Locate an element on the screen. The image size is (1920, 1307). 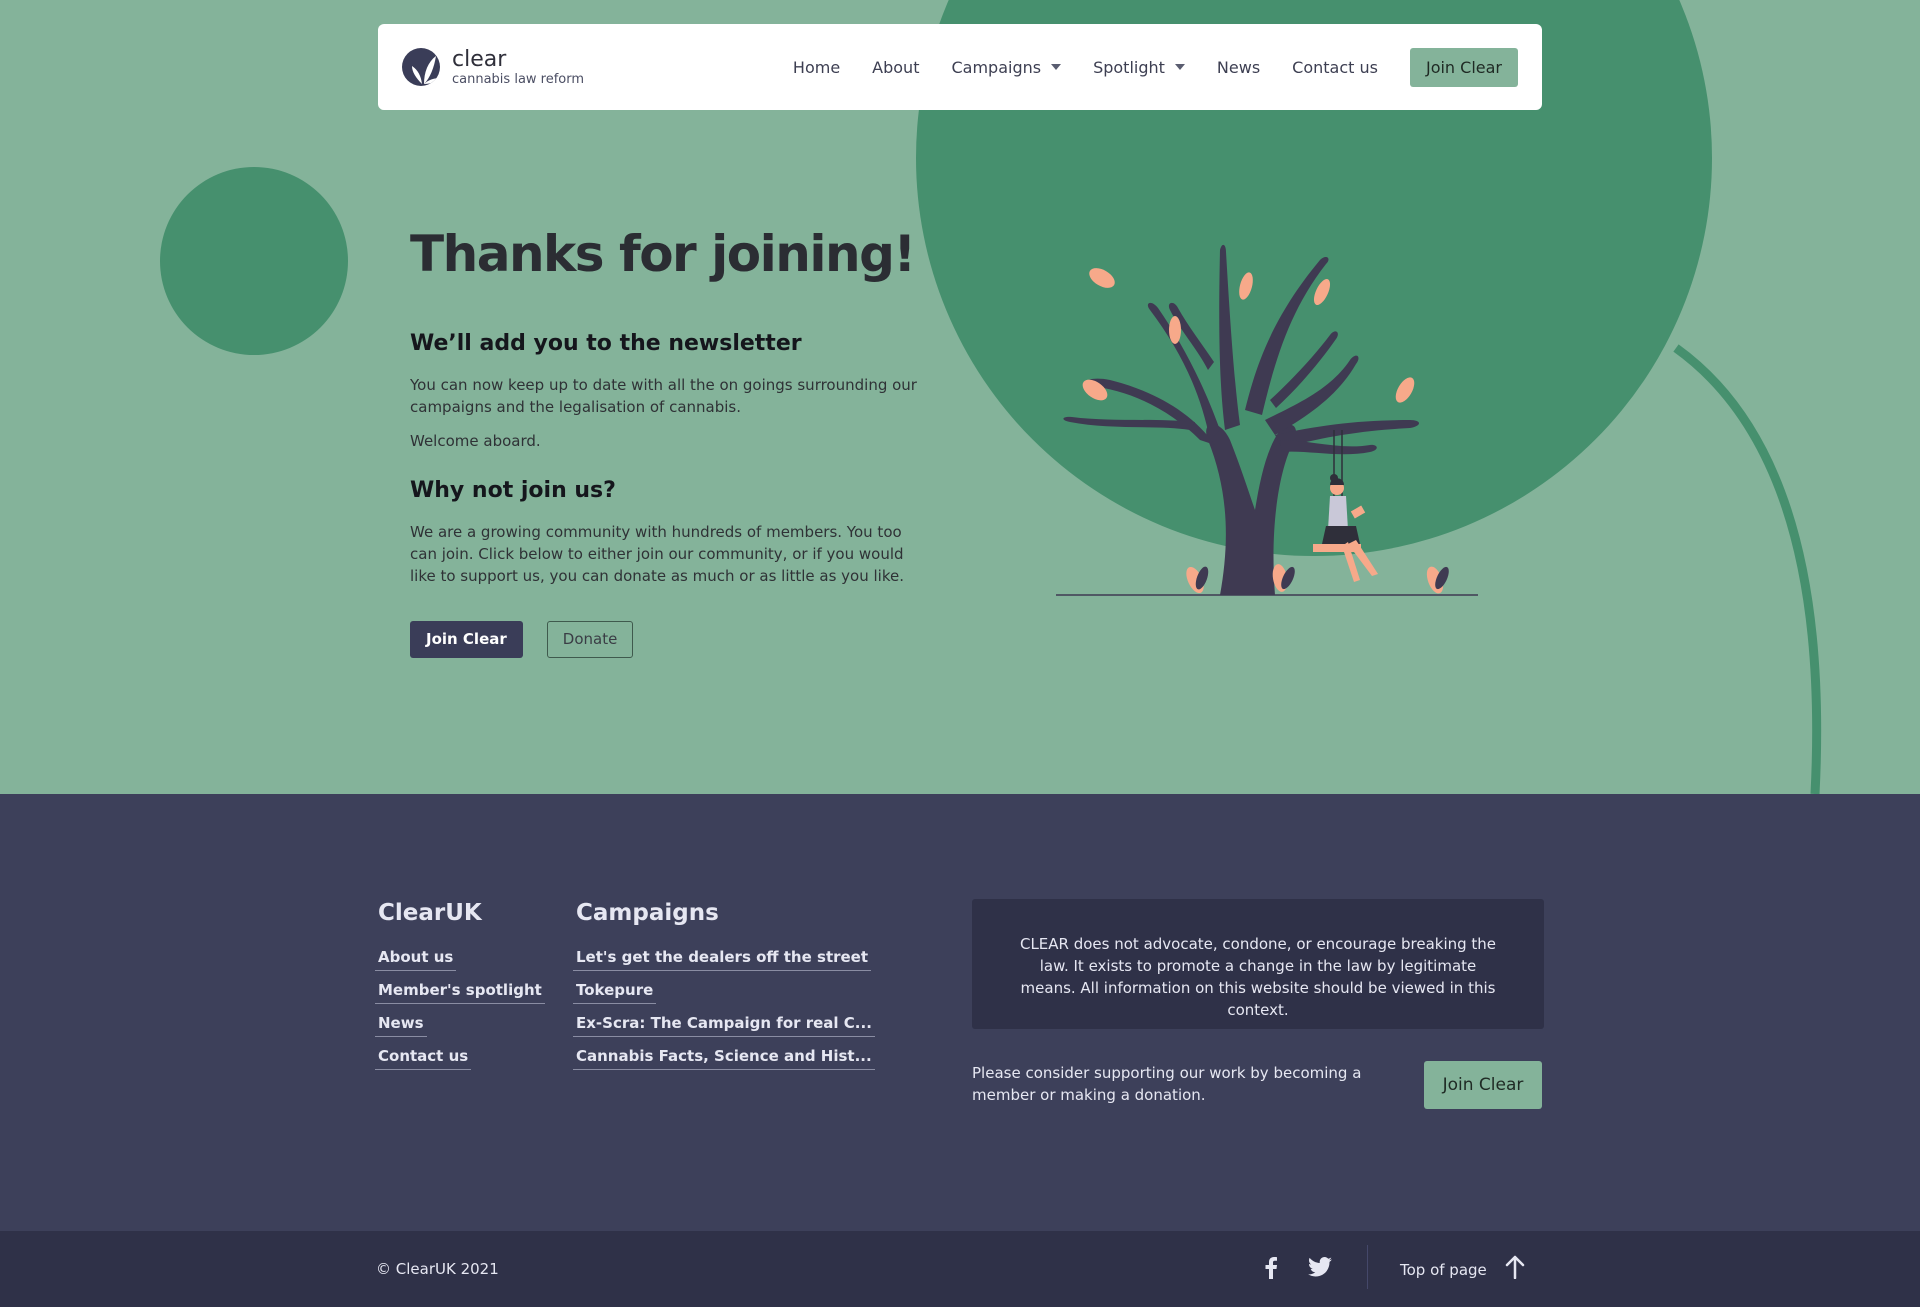
nav-item-about: About is located at coordinates (895, 67).